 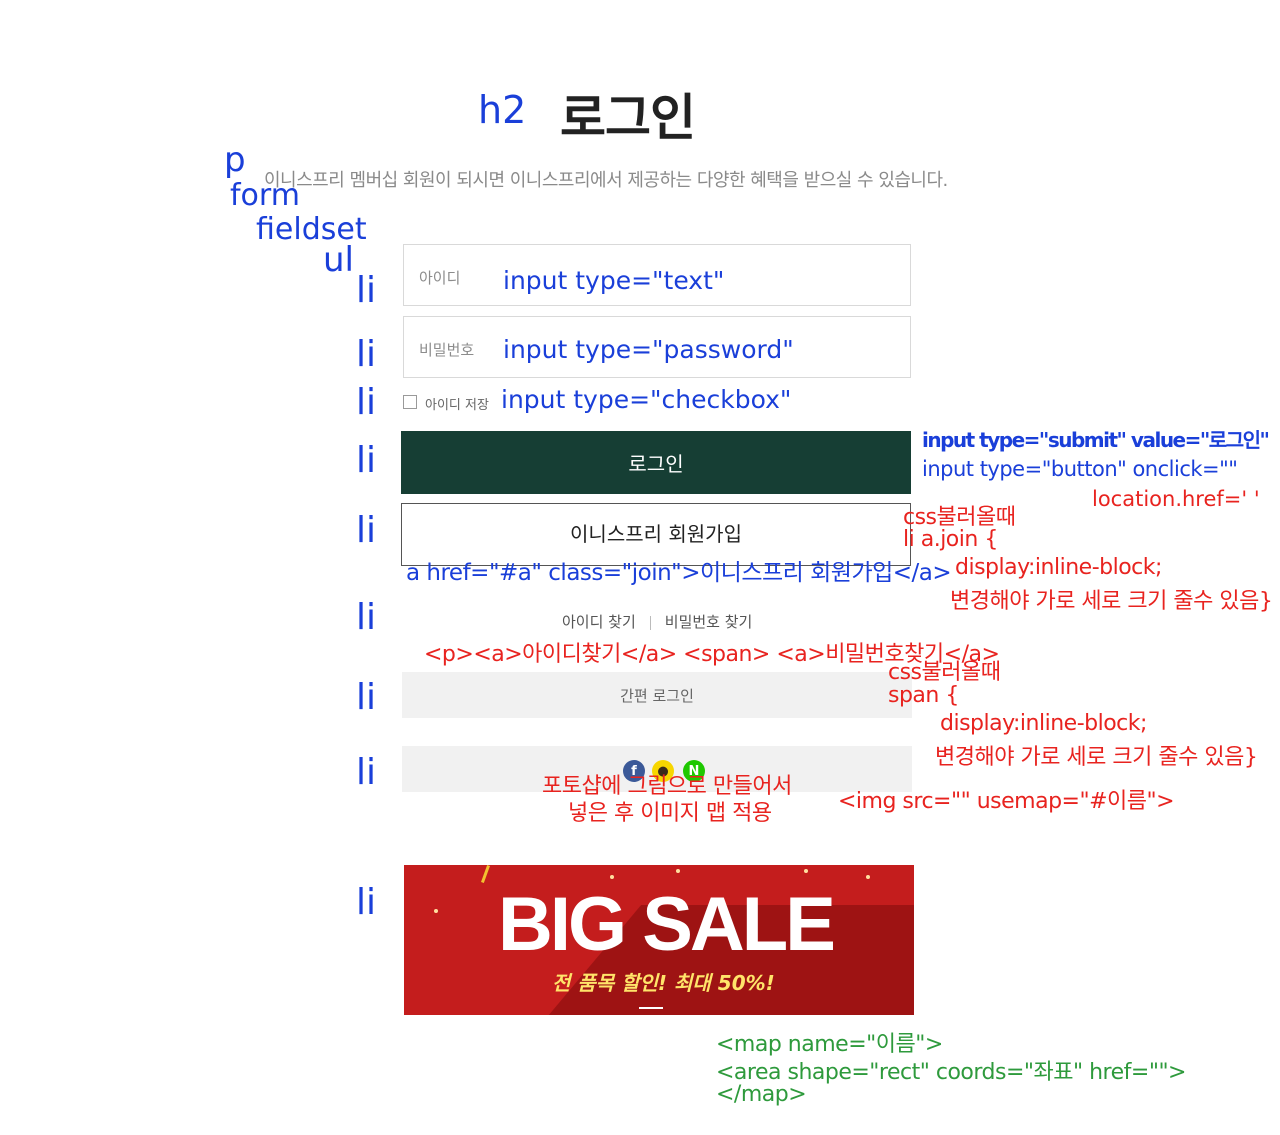 What do you see at coordinates (502, 110) in the screenshot?
I see `annotation-h2: h2` at bounding box center [502, 110].